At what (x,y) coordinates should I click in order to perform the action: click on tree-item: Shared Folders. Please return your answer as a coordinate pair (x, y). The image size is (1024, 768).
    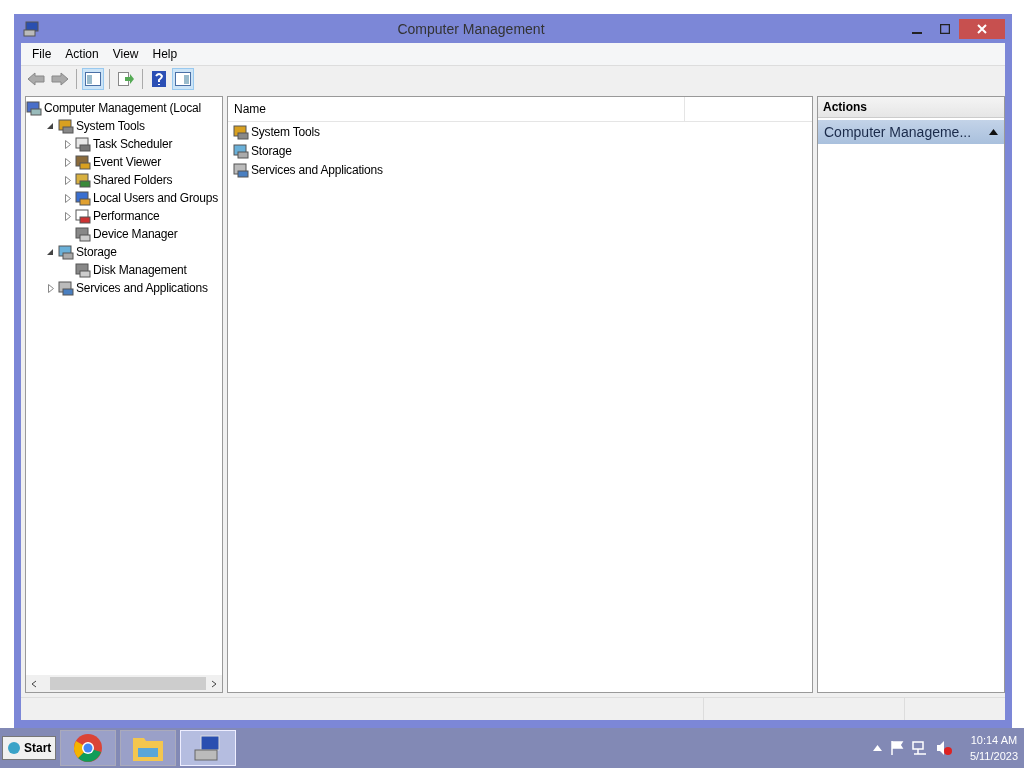
    Looking at the image, I should click on (133, 180).